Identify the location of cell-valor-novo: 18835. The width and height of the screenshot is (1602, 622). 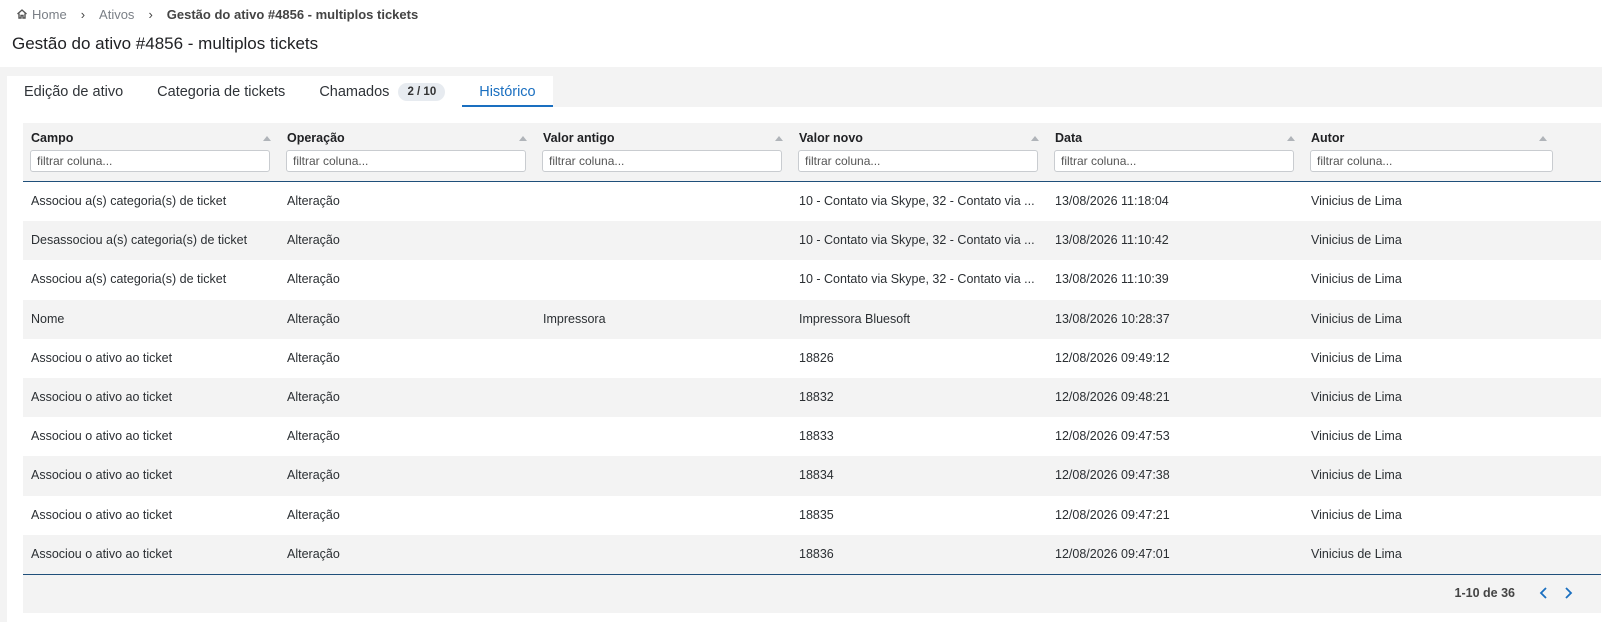
(816, 514).